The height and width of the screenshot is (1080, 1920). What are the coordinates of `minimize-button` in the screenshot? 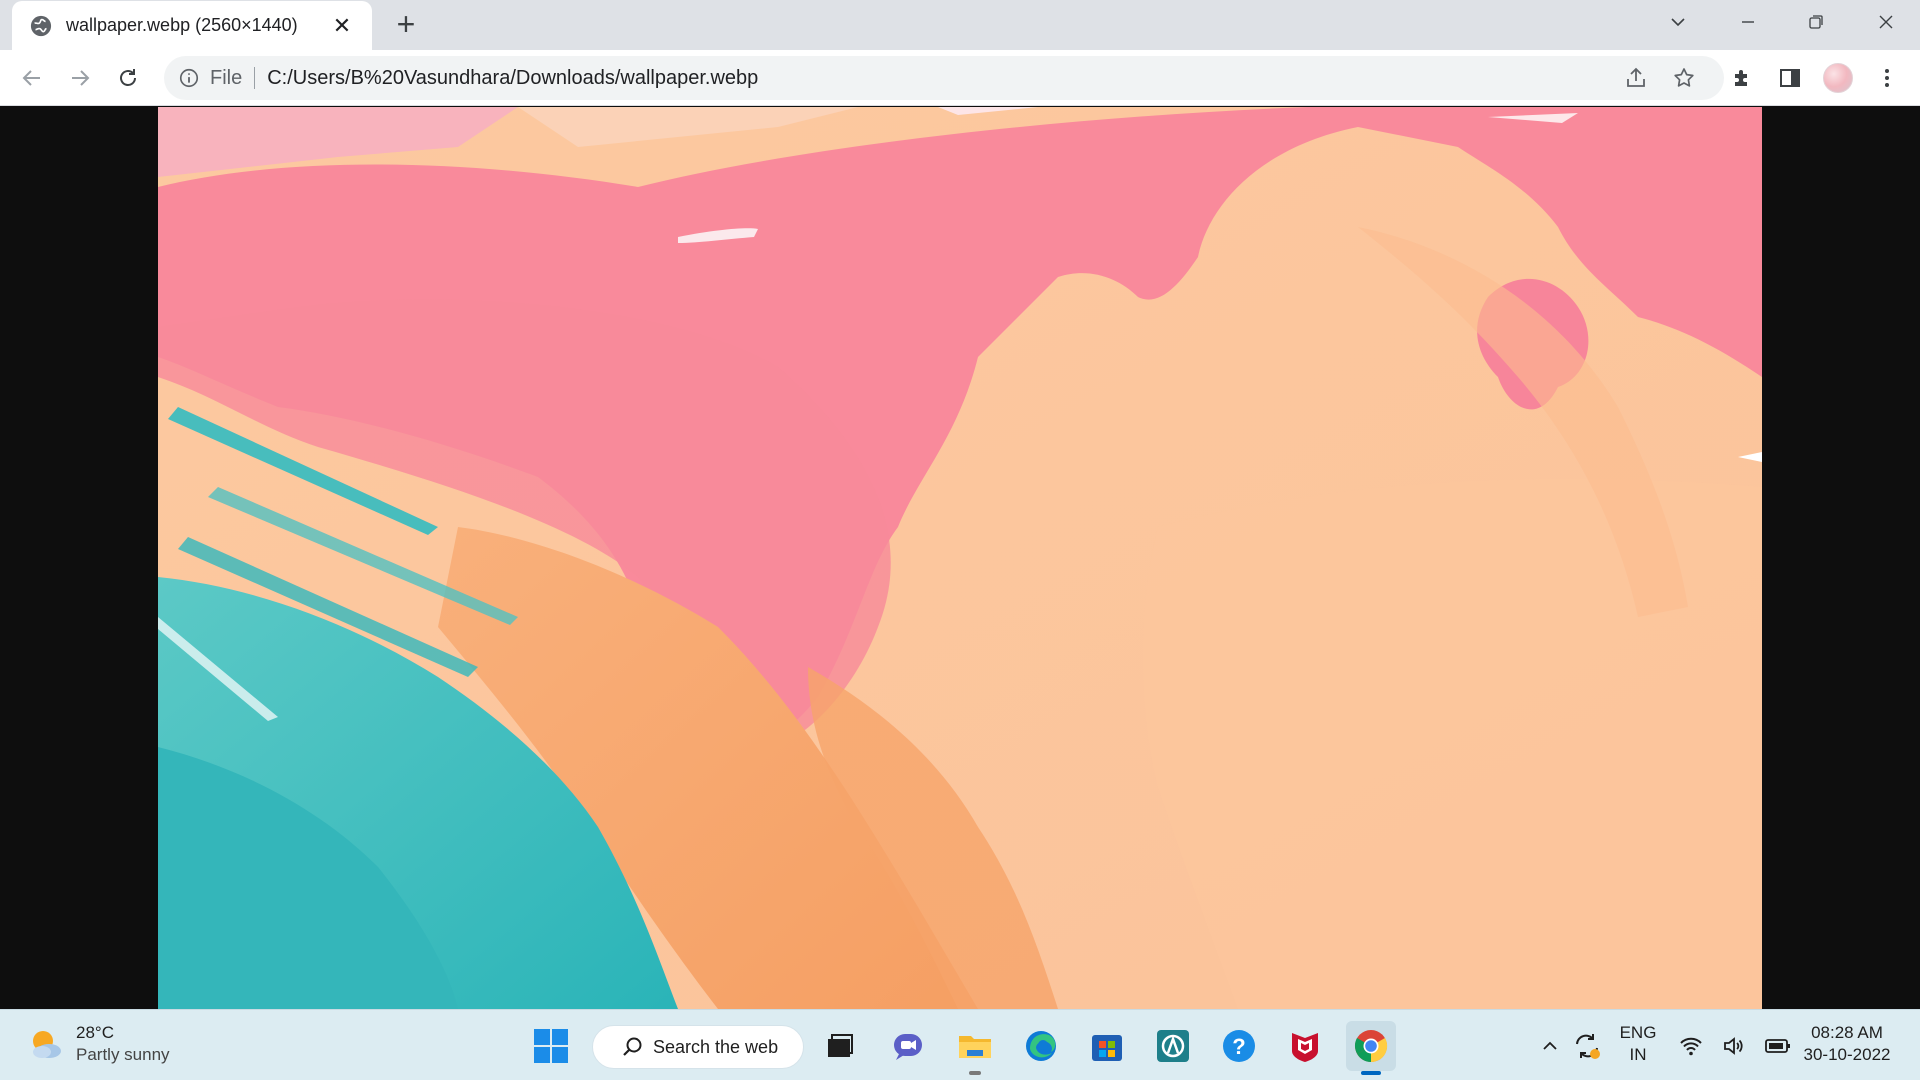 It's located at (1748, 22).